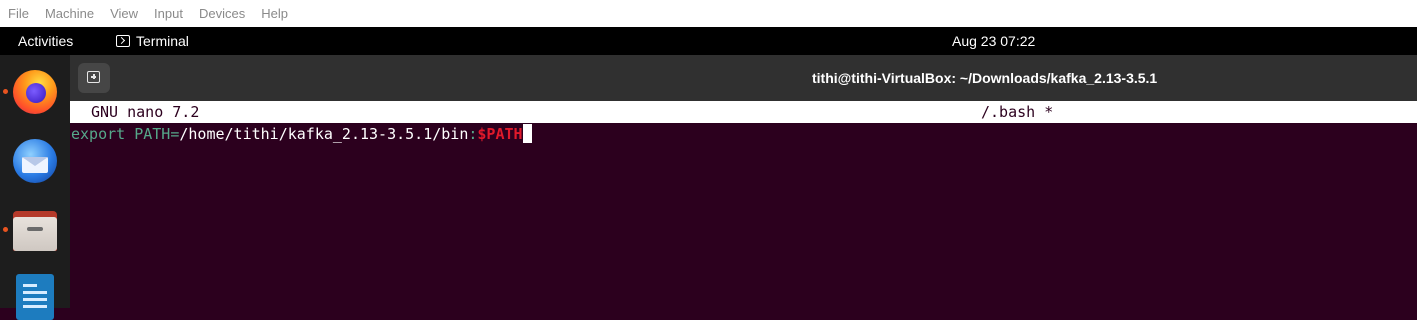  What do you see at coordinates (35, 160) in the screenshot?
I see `thunderbird-icon` at bounding box center [35, 160].